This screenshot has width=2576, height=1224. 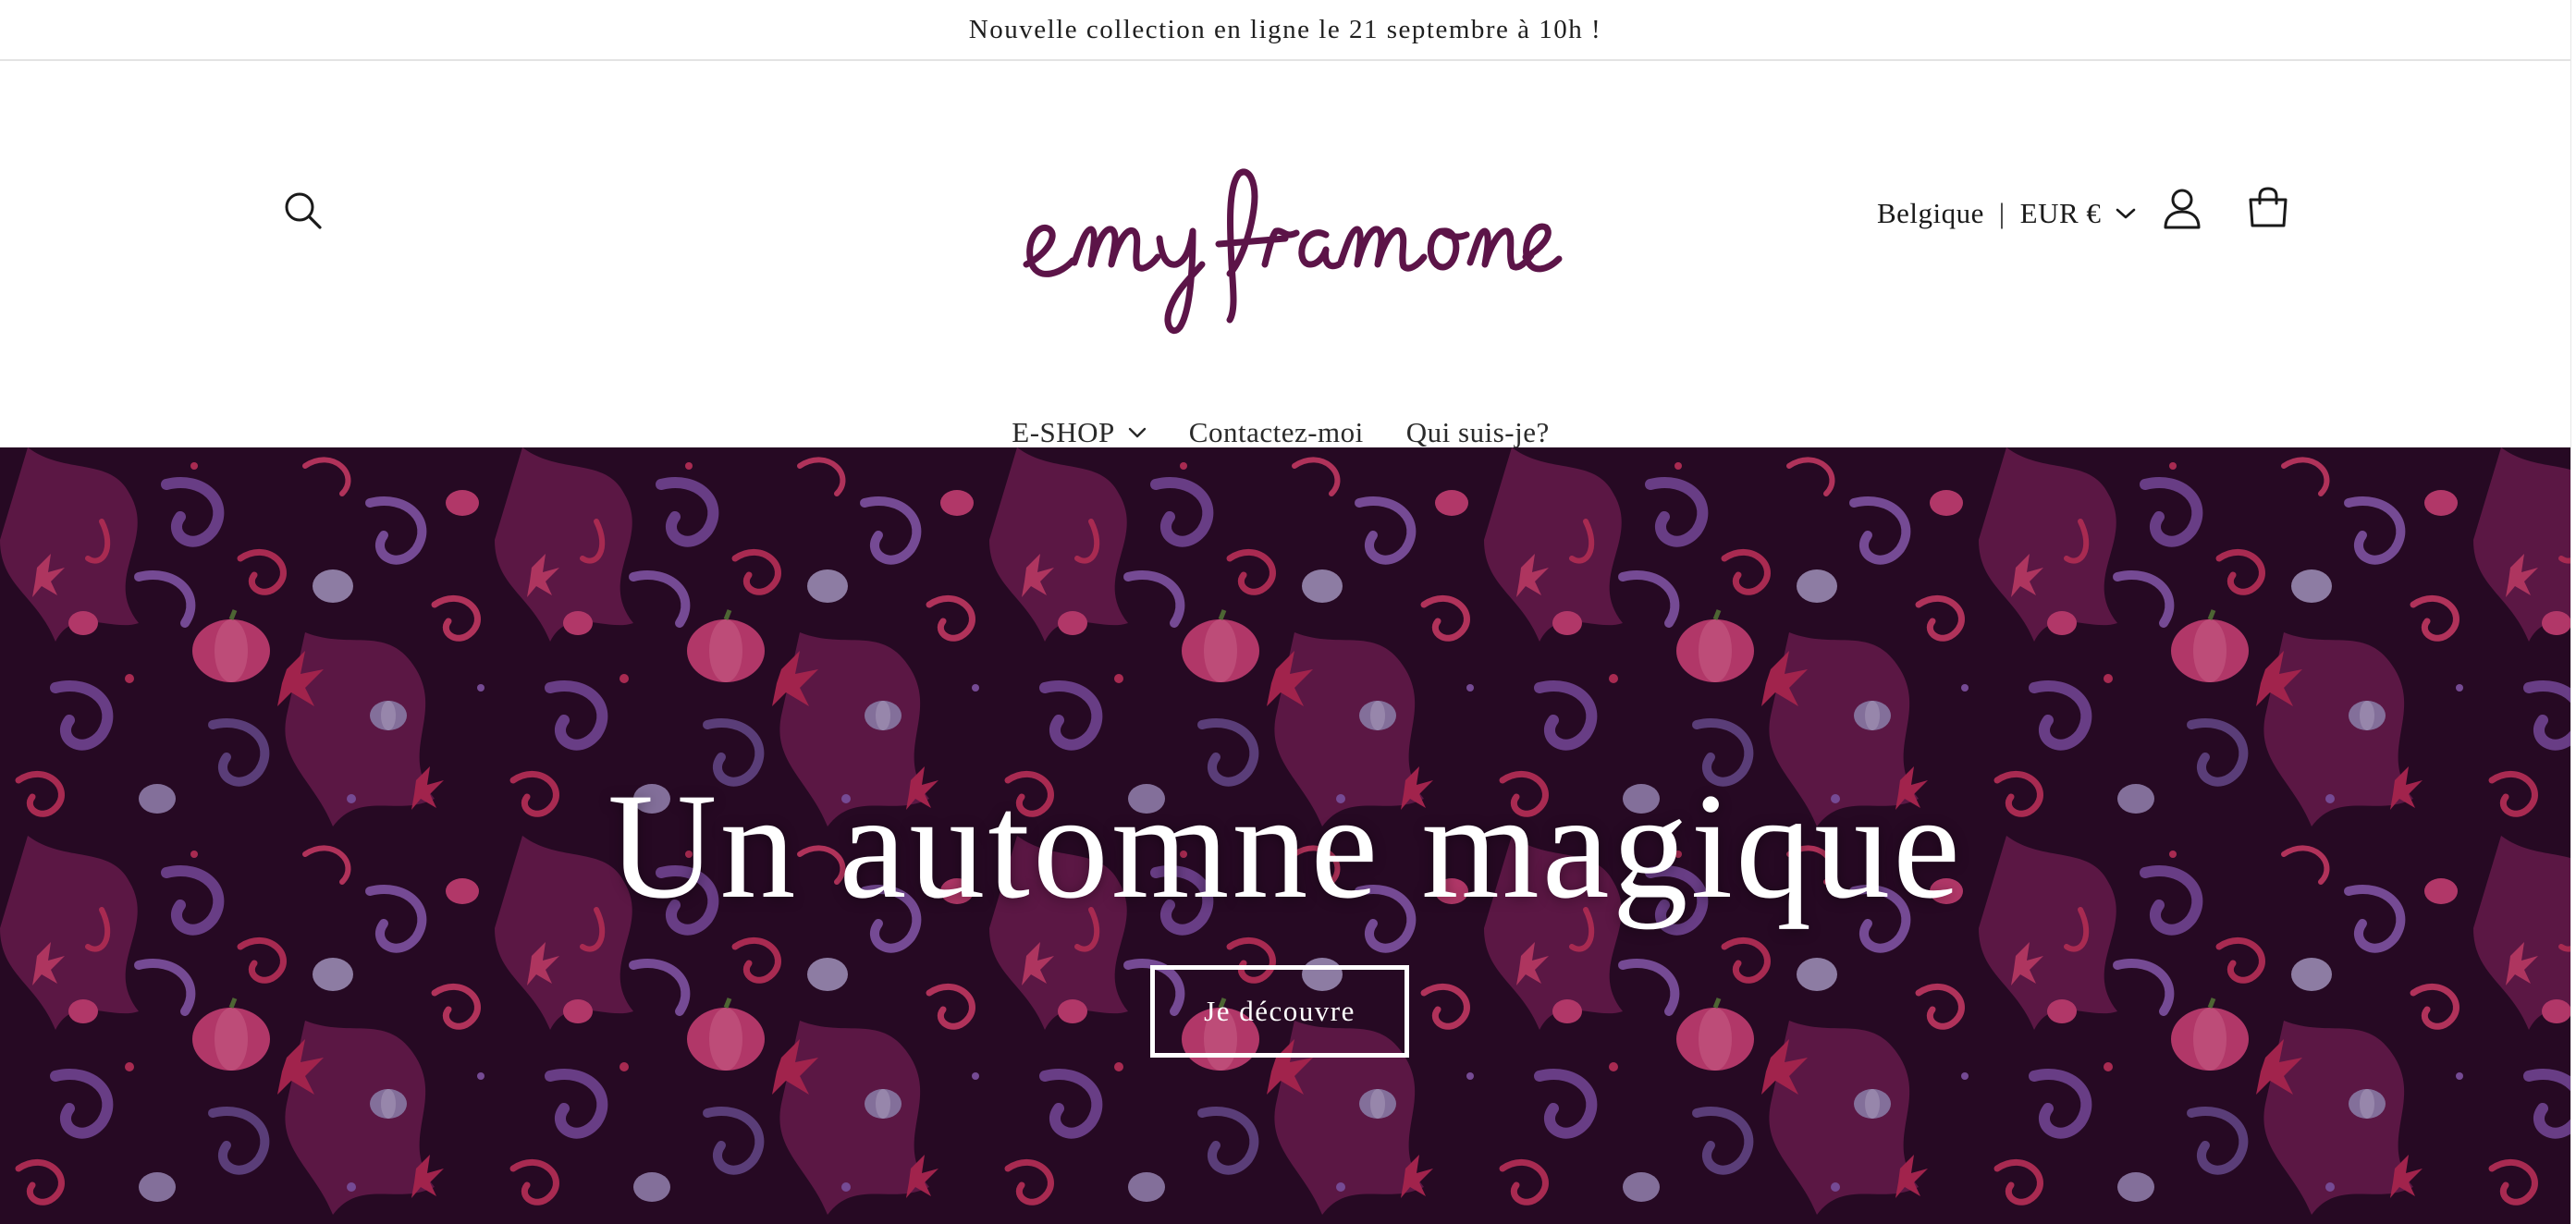 What do you see at coordinates (2573, 612) in the screenshot?
I see `scrollbar-gutter` at bounding box center [2573, 612].